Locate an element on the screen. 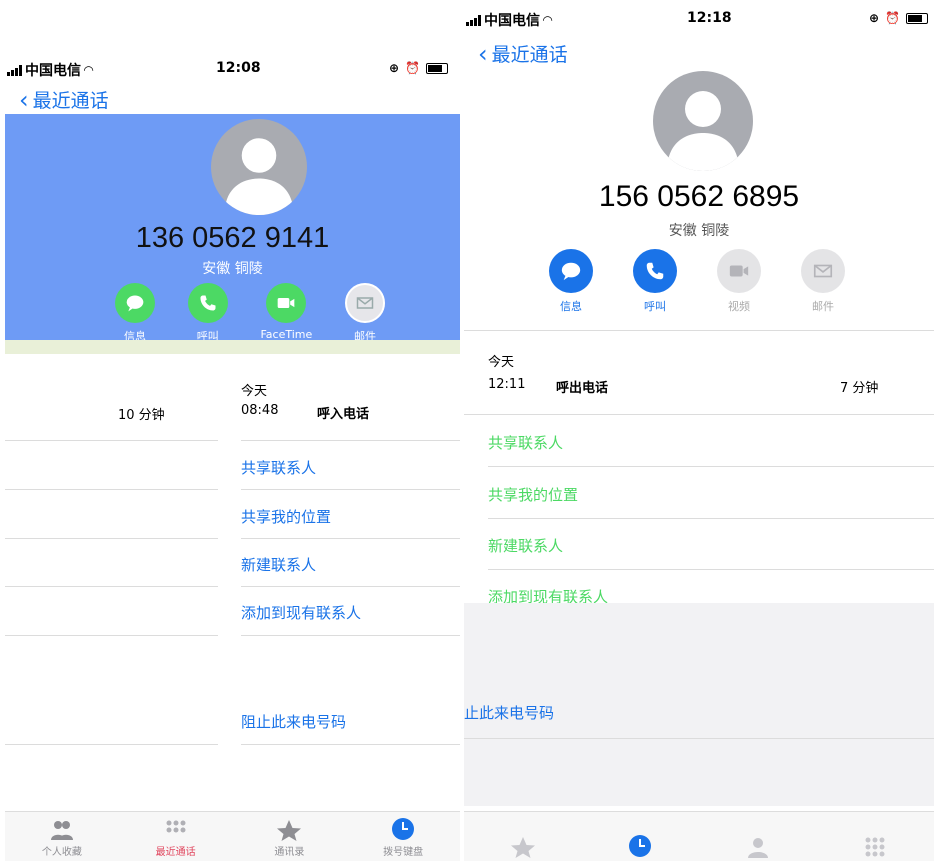 This screenshot has width=934, height=861. history-duration: 10 分钟 is located at coordinates (141, 415).